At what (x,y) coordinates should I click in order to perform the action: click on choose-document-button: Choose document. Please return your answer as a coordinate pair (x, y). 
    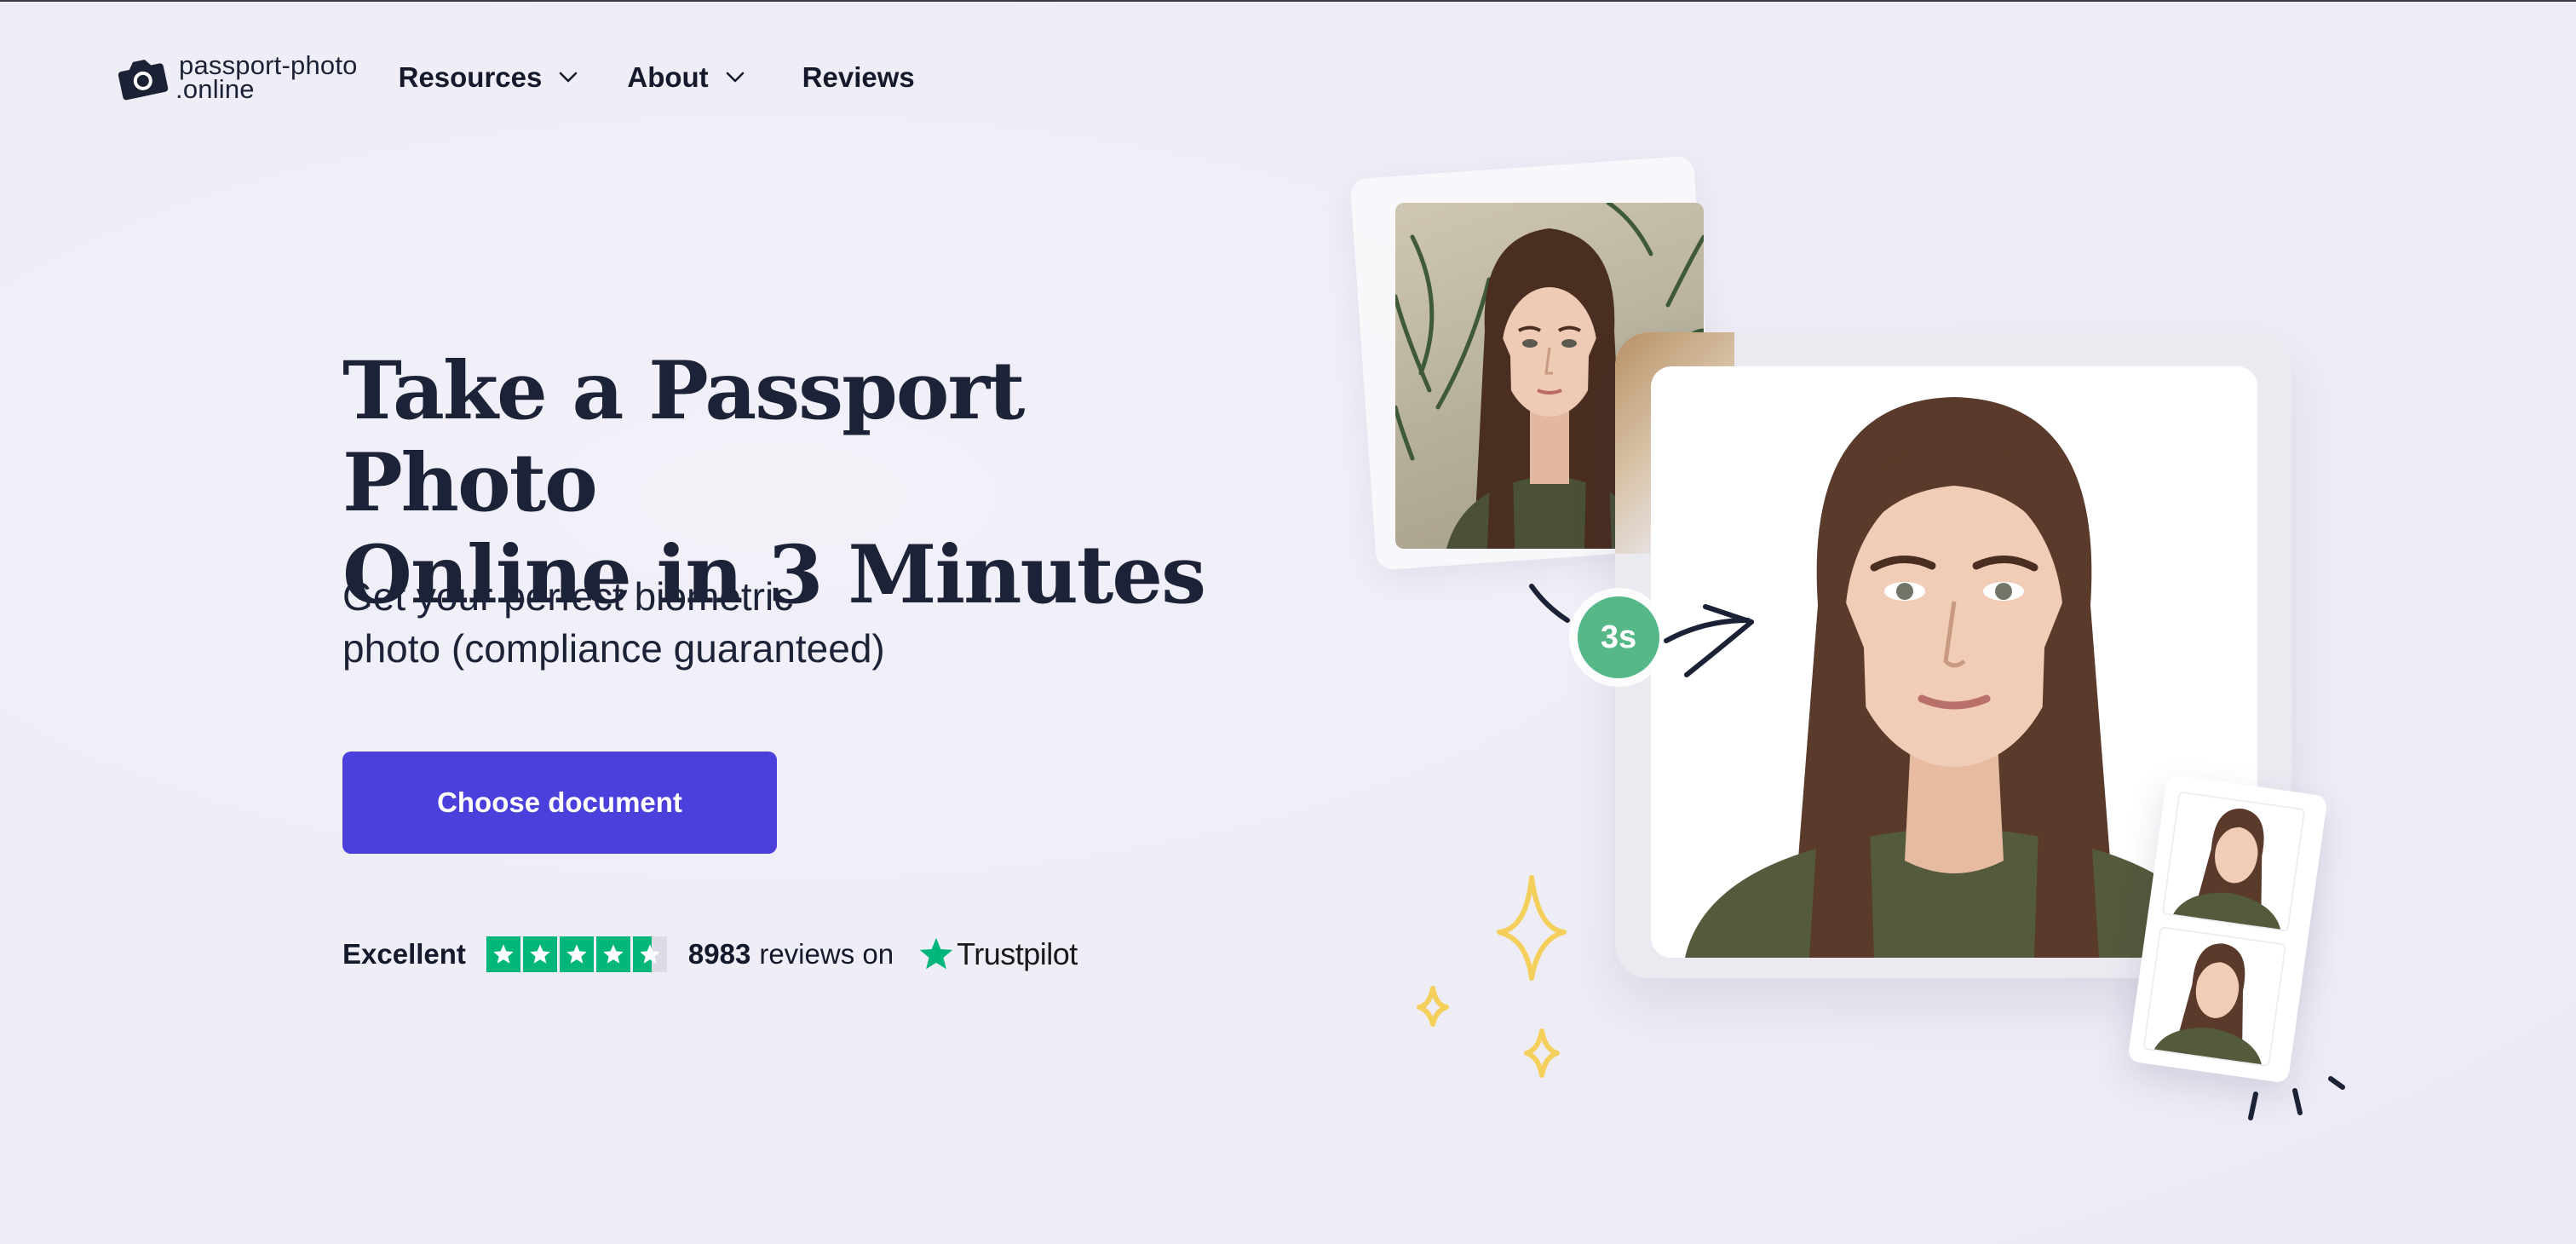
    Looking at the image, I should click on (559, 803).